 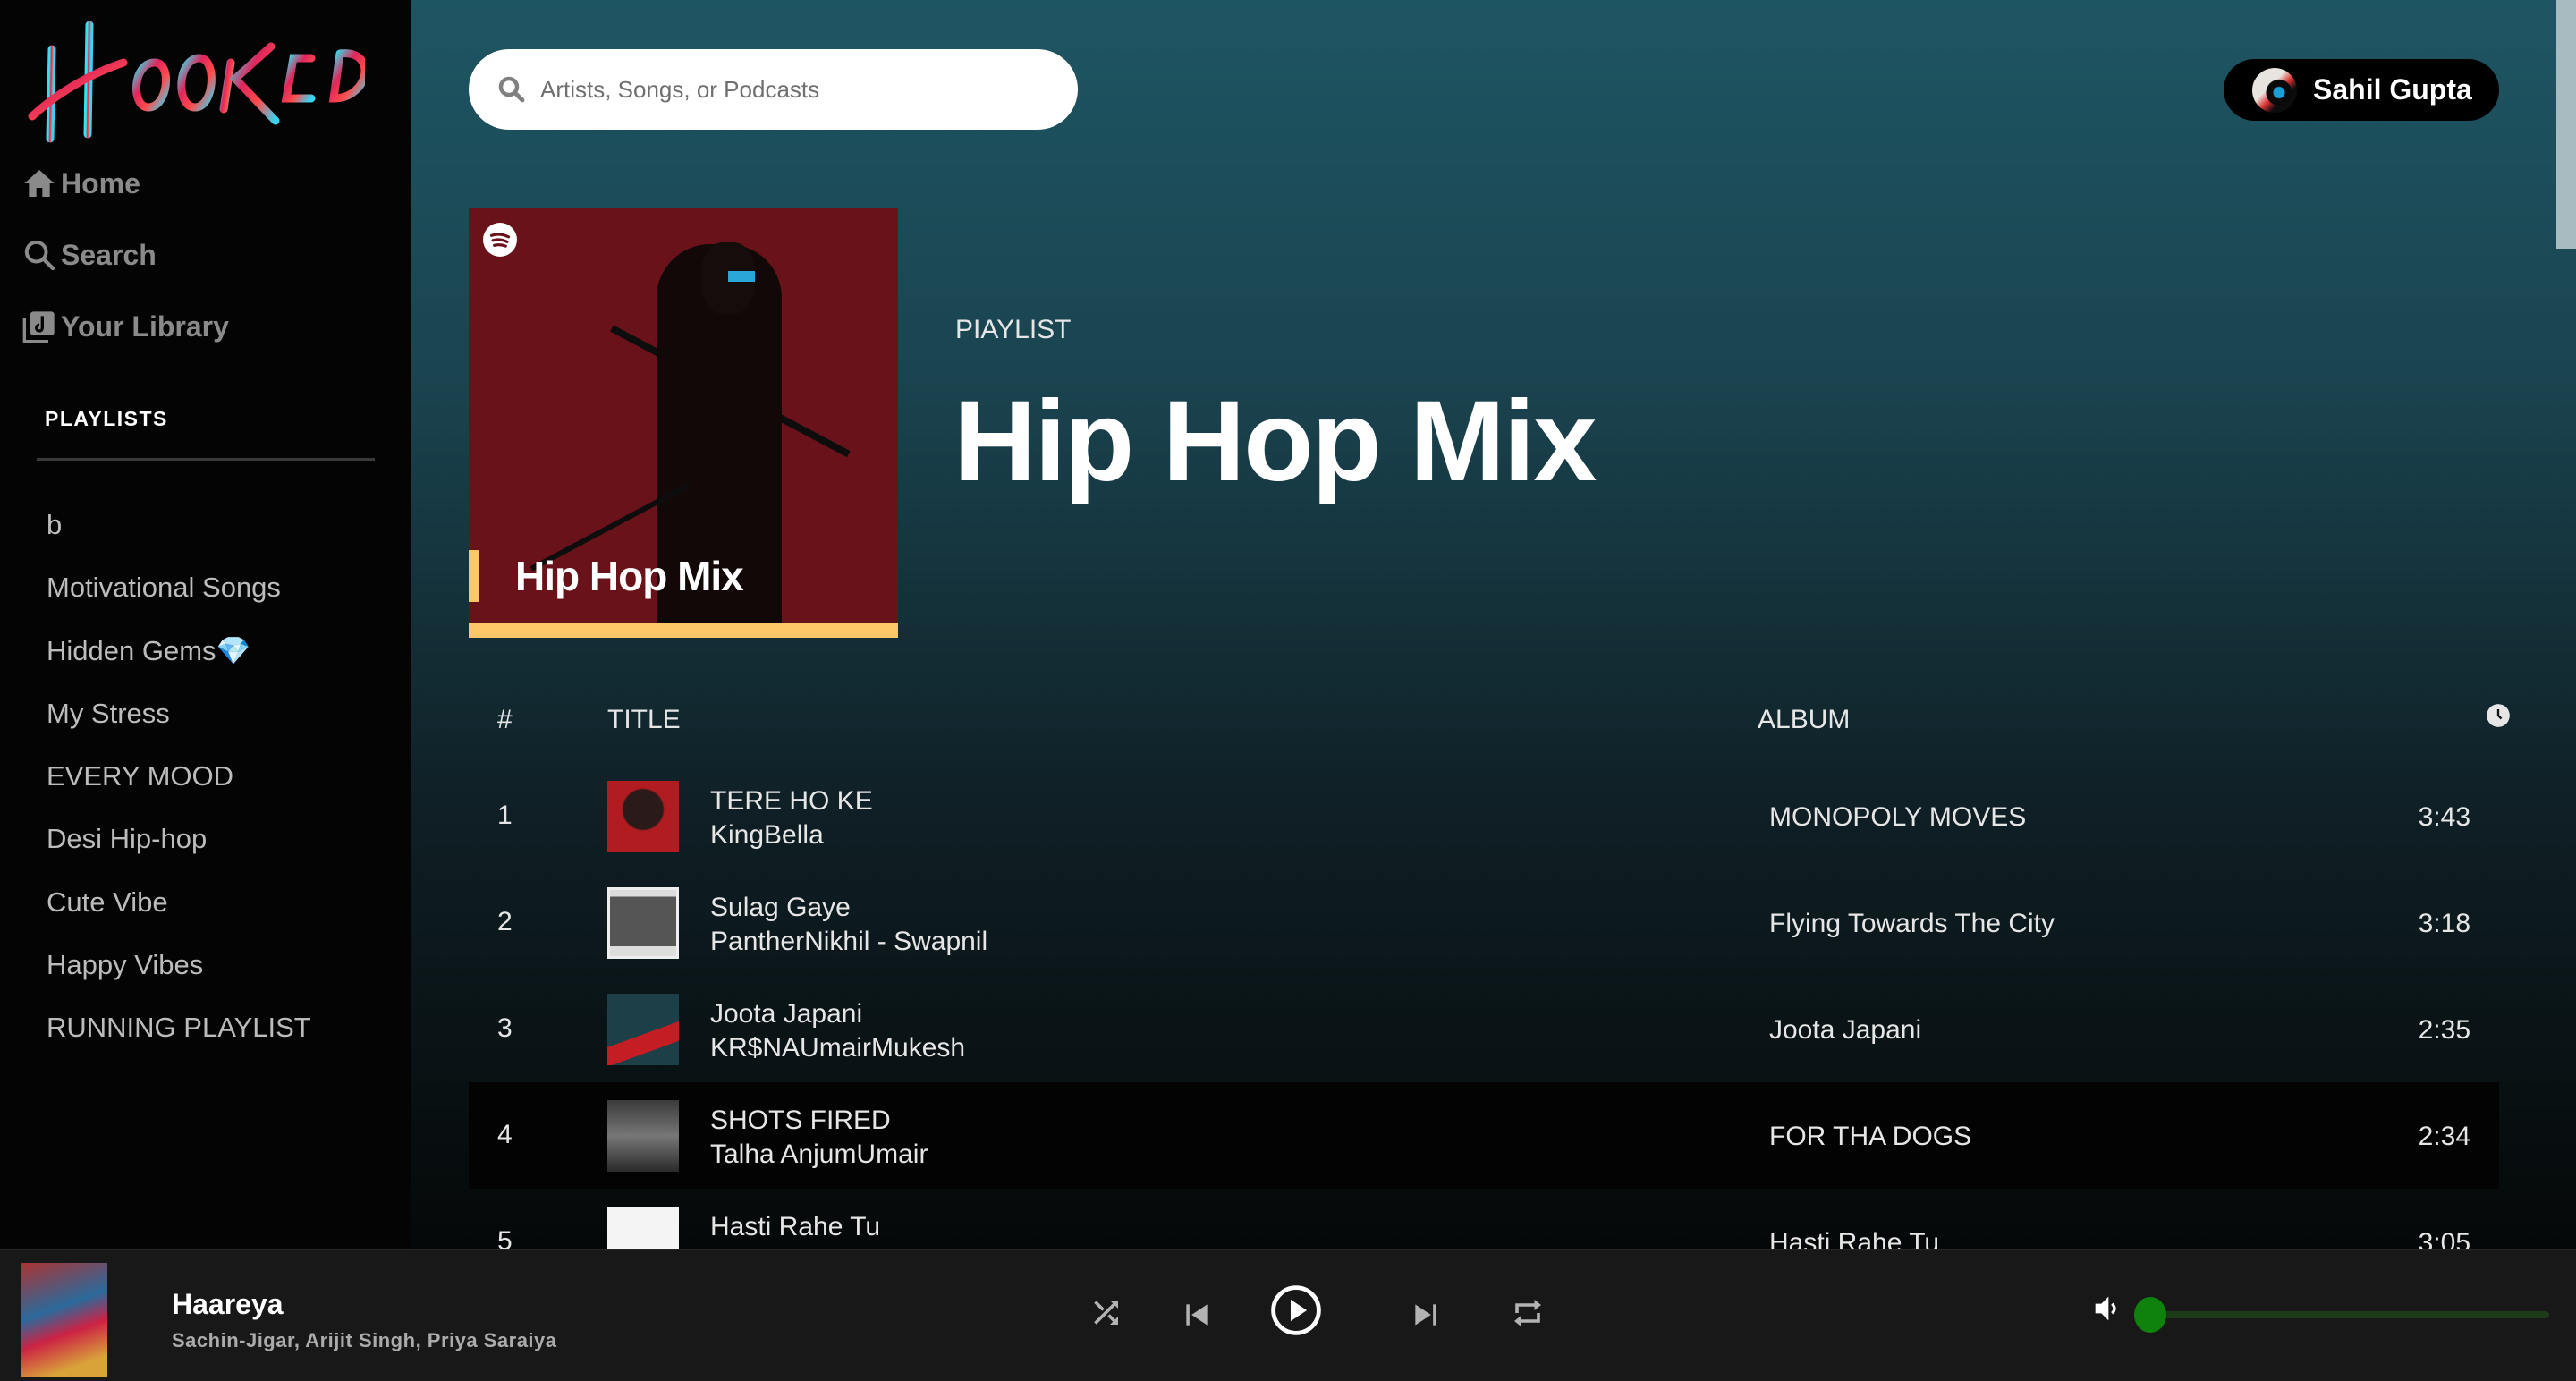 I want to click on search-bar, so click(x=773, y=89).